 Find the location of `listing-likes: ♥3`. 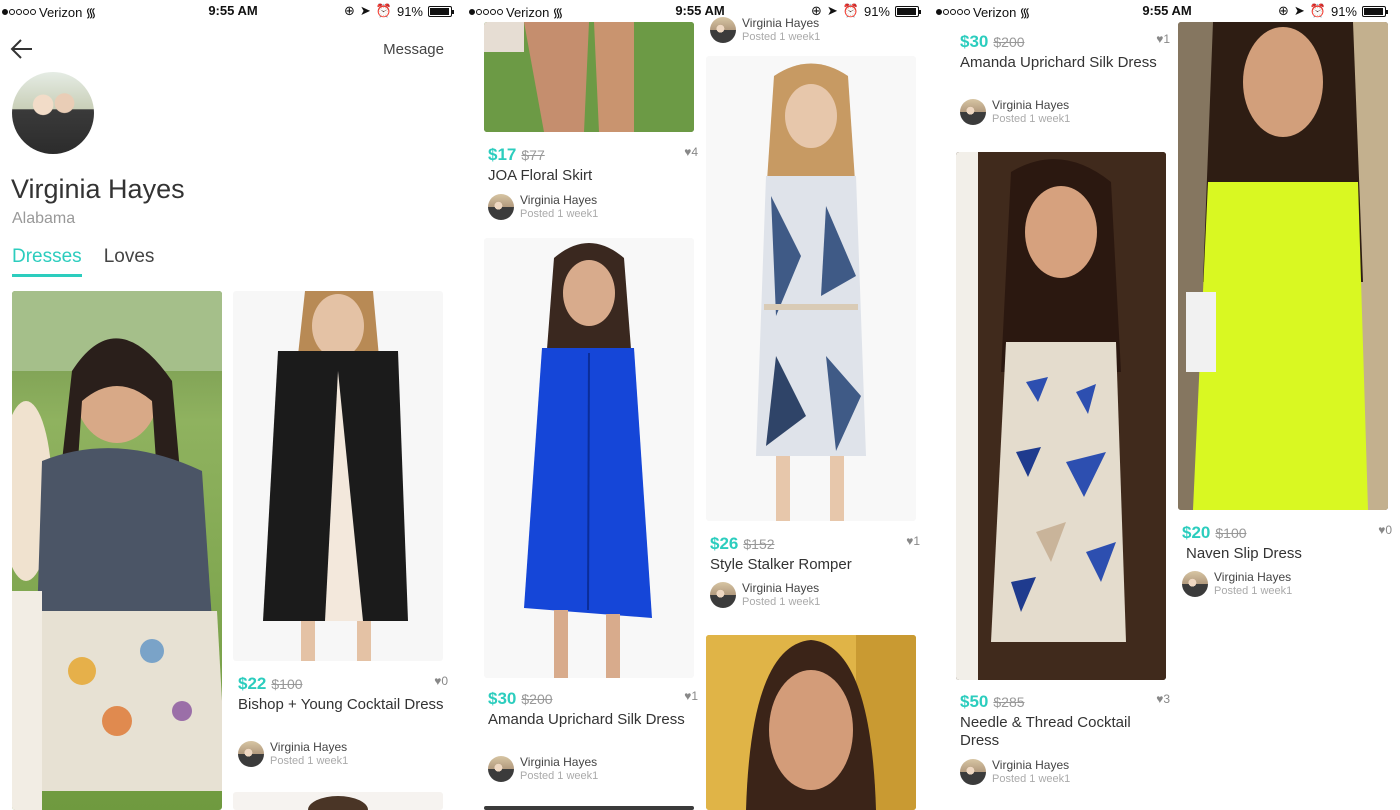

listing-likes: ♥3 is located at coordinates (1163, 699).